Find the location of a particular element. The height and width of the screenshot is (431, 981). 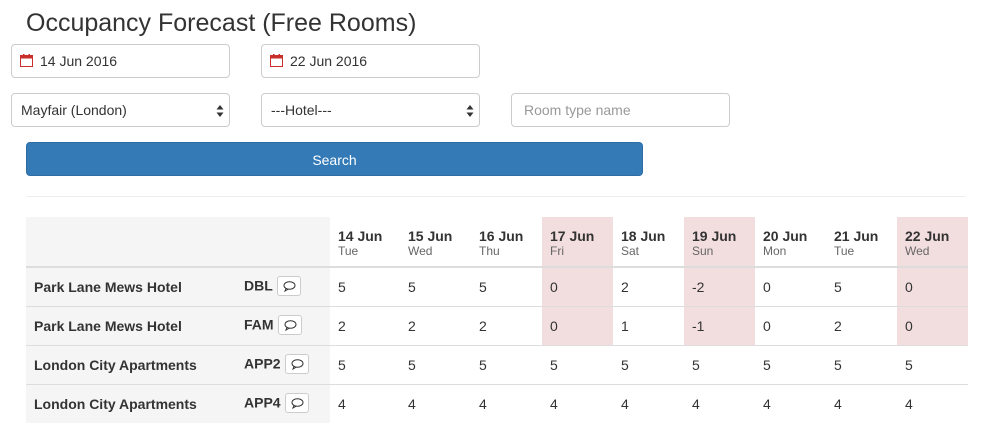

day-date: 19 Jun is located at coordinates (714, 236).